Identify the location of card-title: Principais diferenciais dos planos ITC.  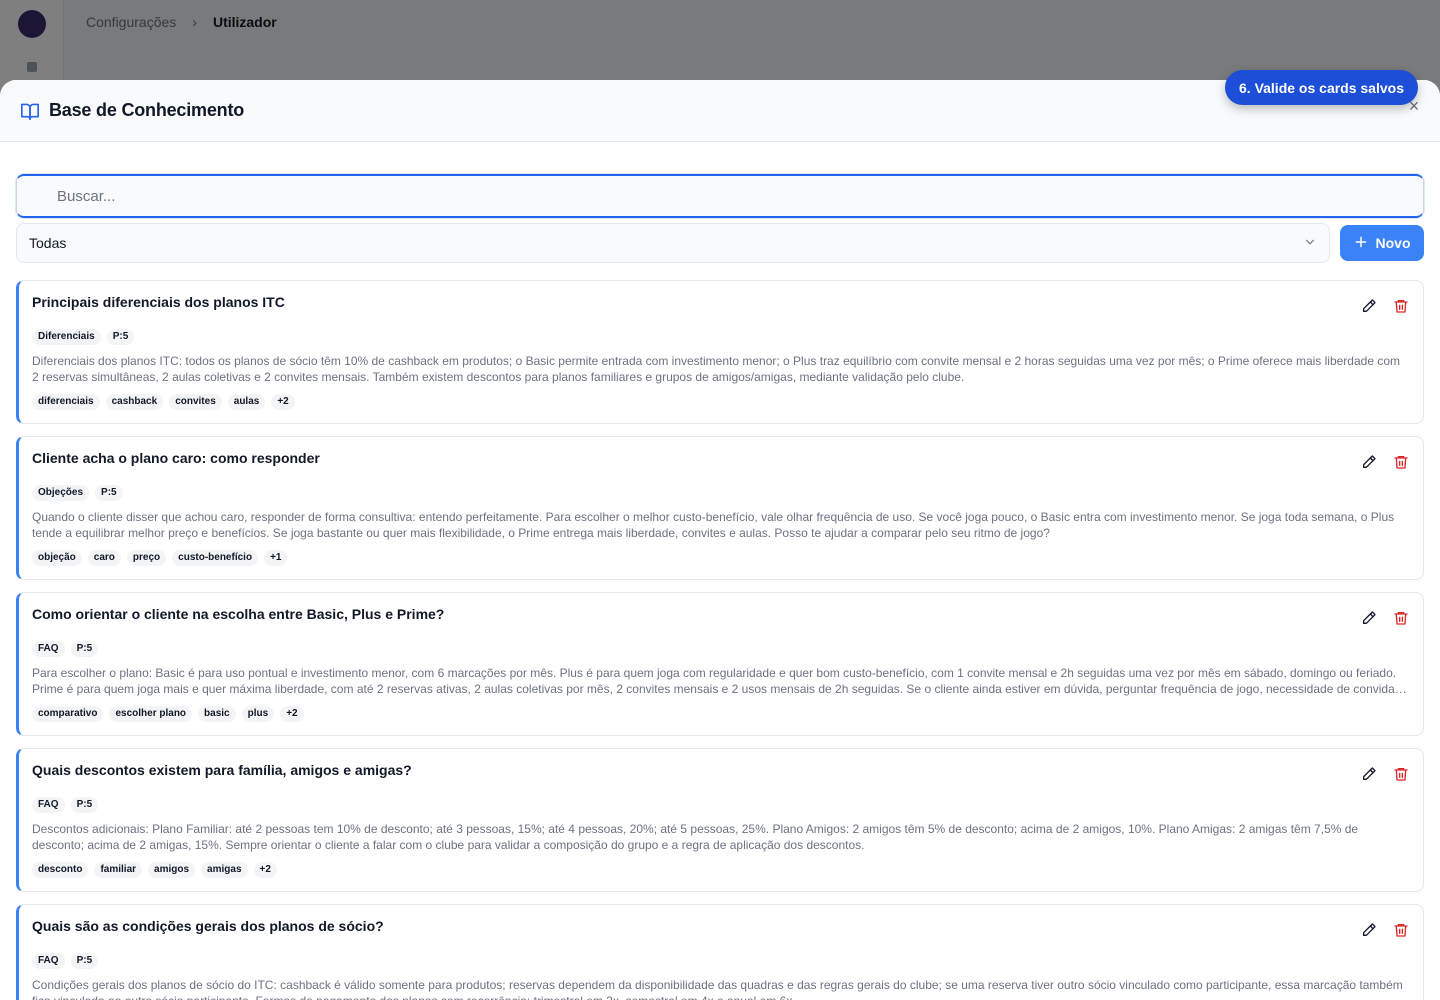
(158, 302).